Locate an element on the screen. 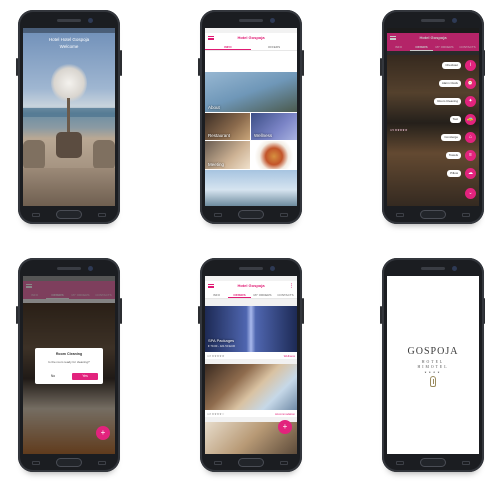  tab-bar: INFO OFFERS is located at coordinates (251, 47).